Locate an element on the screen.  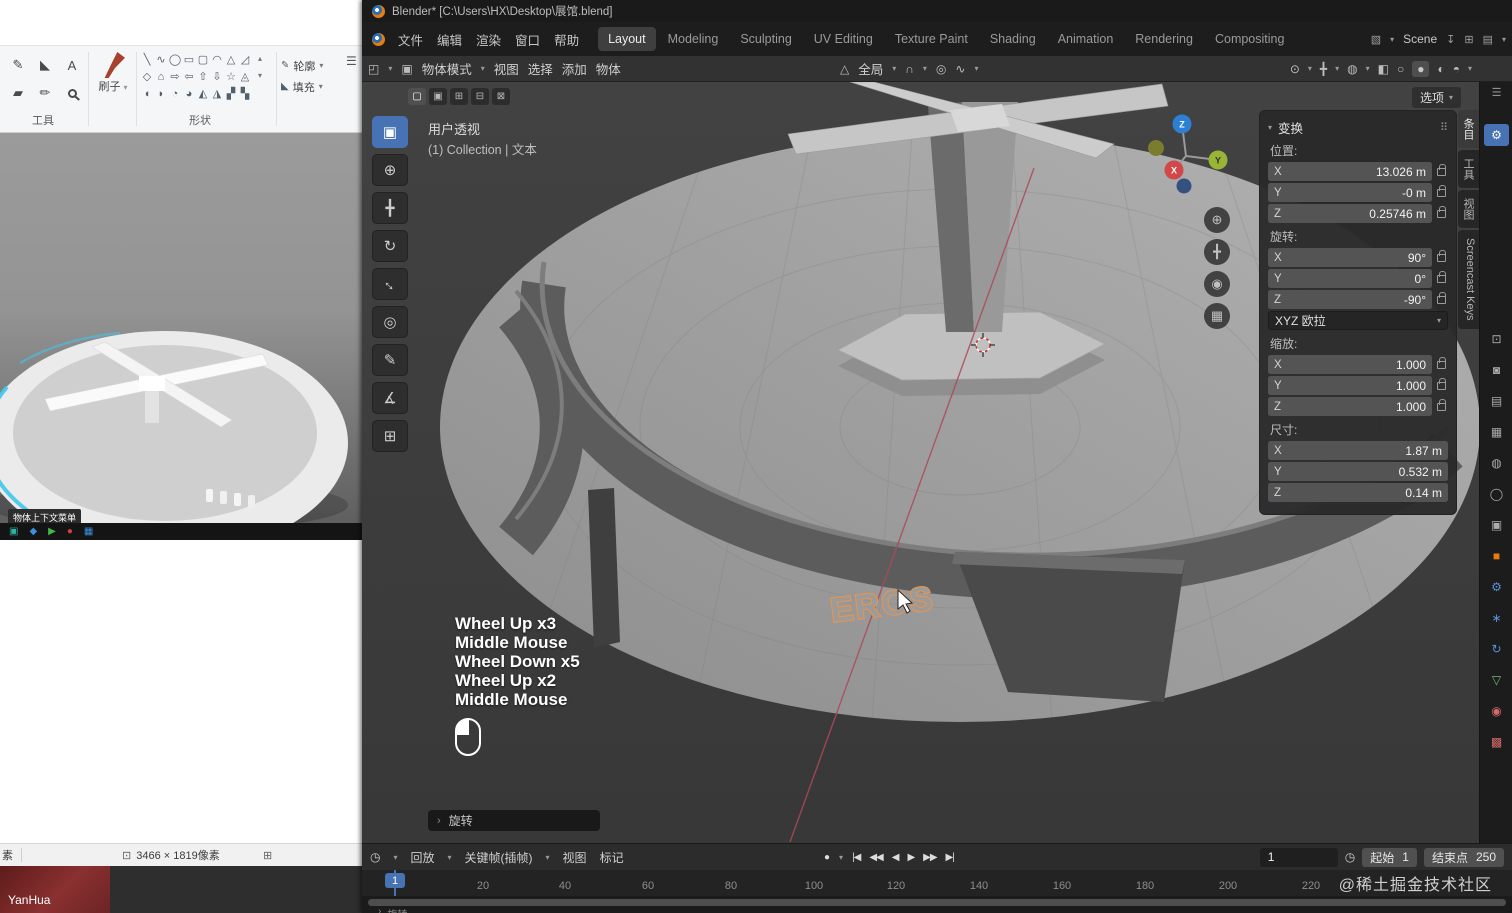
zoom-button: ⊕ is located at coordinates (1217, 220).